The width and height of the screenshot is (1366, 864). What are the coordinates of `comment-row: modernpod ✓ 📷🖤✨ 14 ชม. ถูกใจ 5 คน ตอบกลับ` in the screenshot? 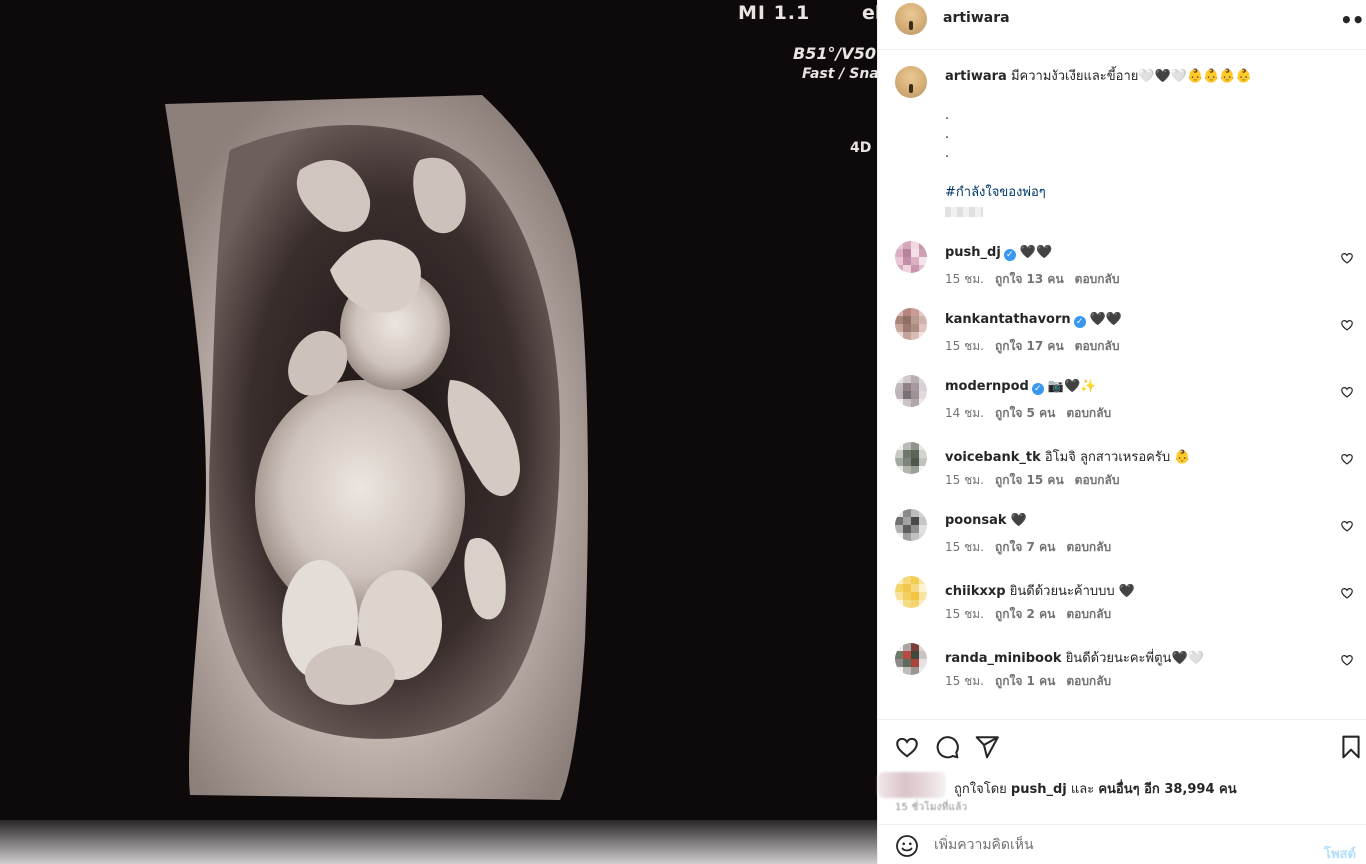 It's located at (1122, 408).